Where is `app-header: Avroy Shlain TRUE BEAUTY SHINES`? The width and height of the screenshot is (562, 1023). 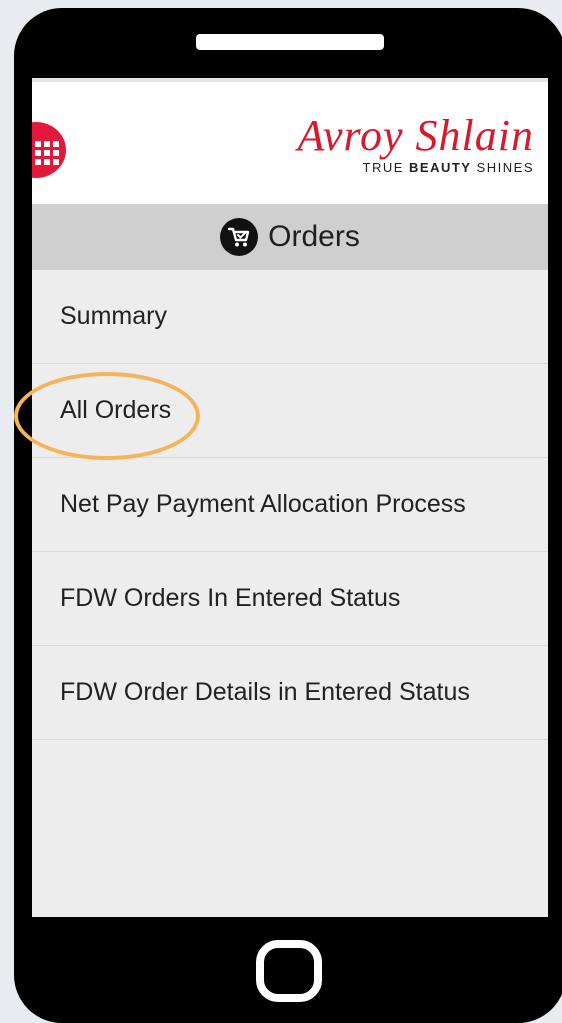
app-header: Avroy Shlain TRUE BEAUTY SHINES is located at coordinates (290, 141).